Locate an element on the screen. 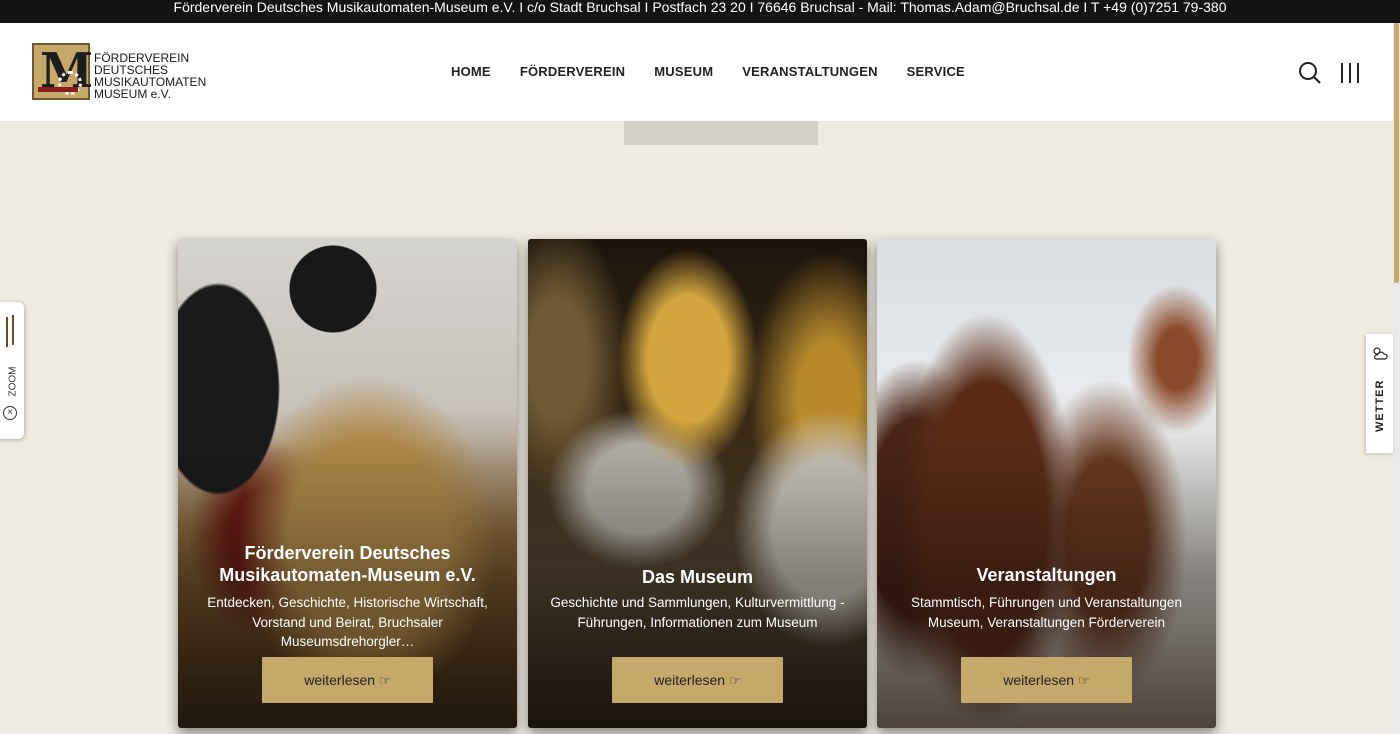  weather-label: WETTER is located at coordinates (1380, 405).